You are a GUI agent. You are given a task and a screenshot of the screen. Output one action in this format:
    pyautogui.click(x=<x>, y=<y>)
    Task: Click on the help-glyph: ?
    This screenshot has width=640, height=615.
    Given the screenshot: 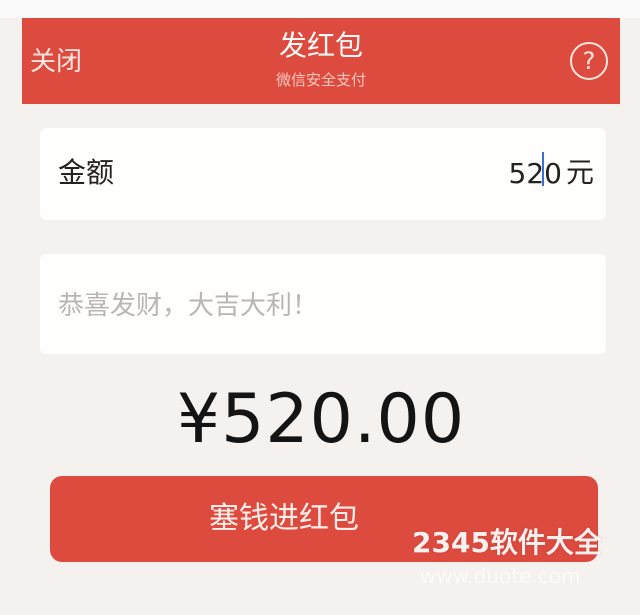 What is the action you would take?
    pyautogui.click(x=589, y=61)
    